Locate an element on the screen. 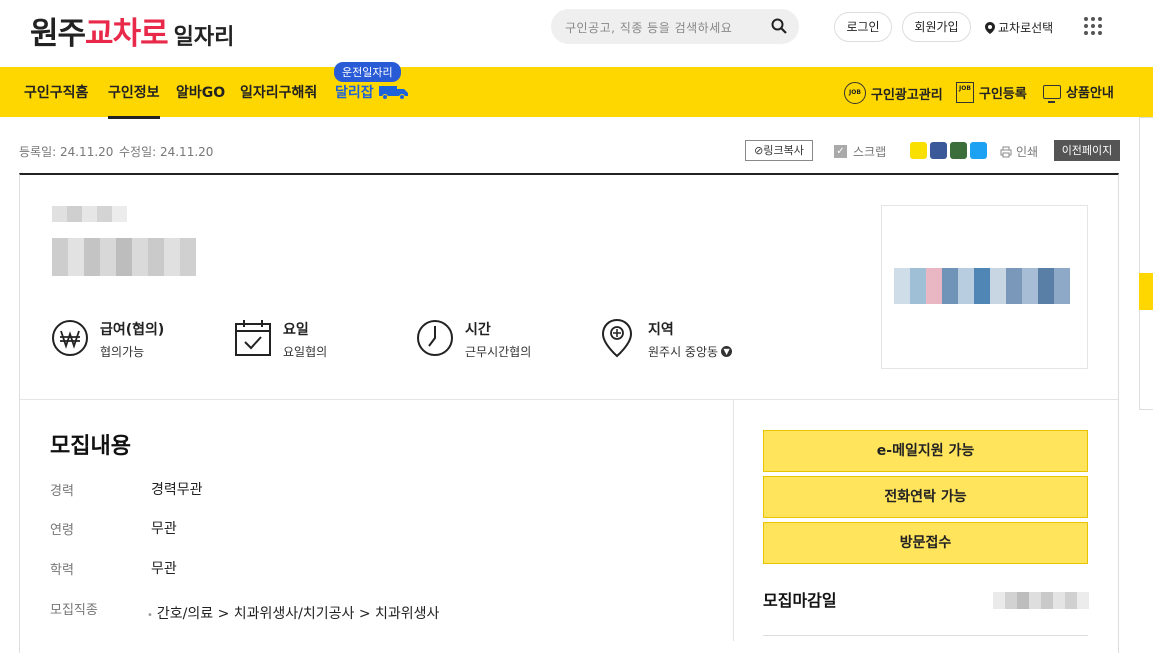 The width and height of the screenshot is (1153, 653). nav-job-register: JOB 구인등록 is located at coordinates (991, 92).